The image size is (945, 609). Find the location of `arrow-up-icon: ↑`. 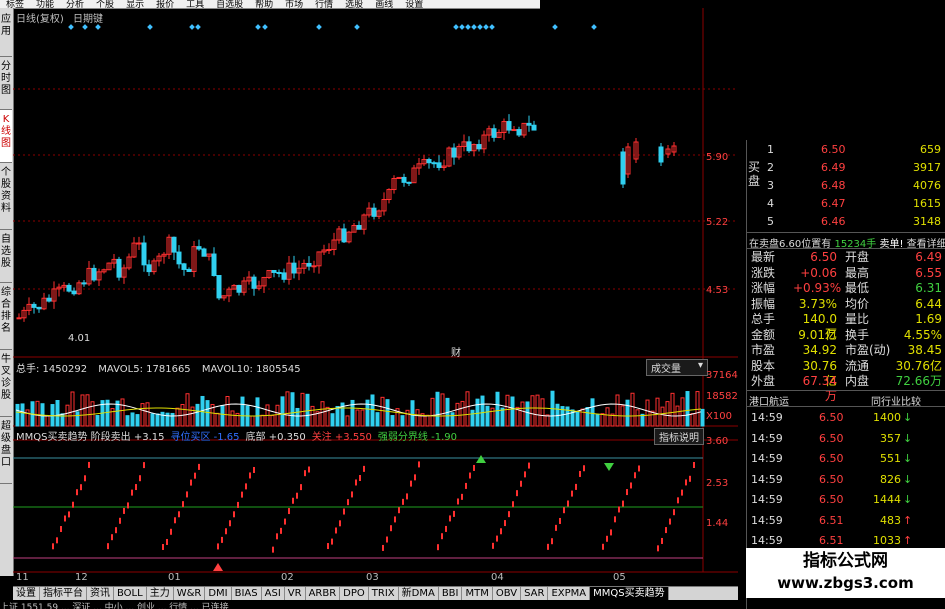

arrow-up-icon: ↑ is located at coordinates (908, 520).